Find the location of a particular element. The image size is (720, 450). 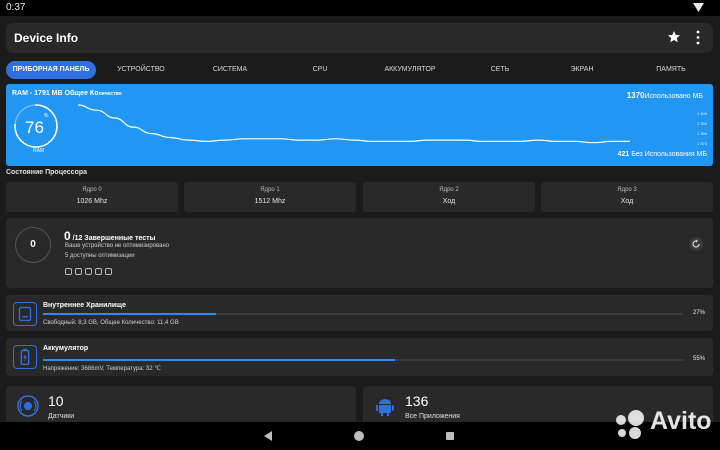

recent-apps-icon is located at coordinates (450, 436).